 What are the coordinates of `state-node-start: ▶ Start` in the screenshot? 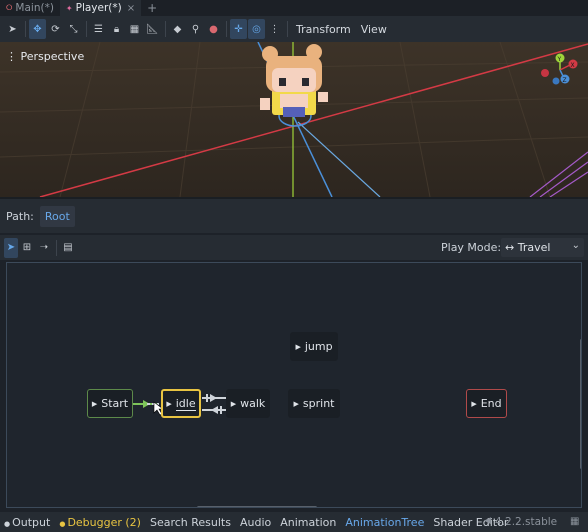 It's located at (110, 403).